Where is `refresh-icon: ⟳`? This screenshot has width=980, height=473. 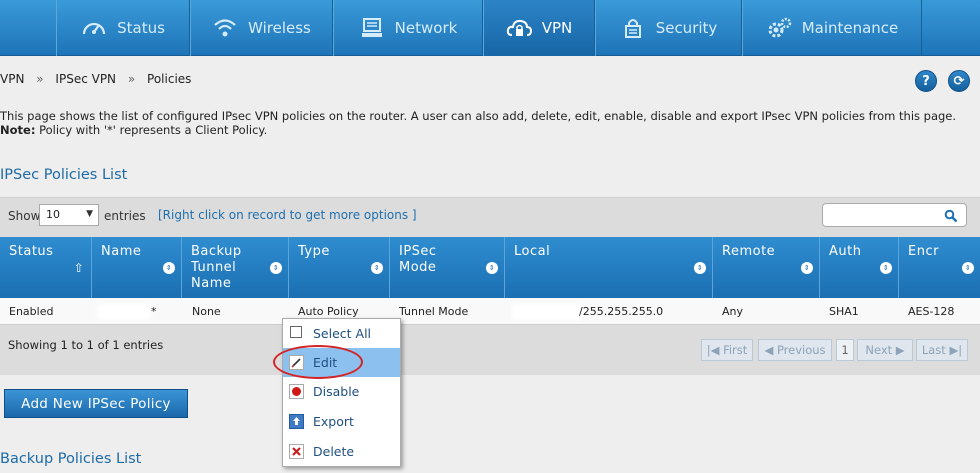 refresh-icon: ⟳ is located at coordinates (959, 81).